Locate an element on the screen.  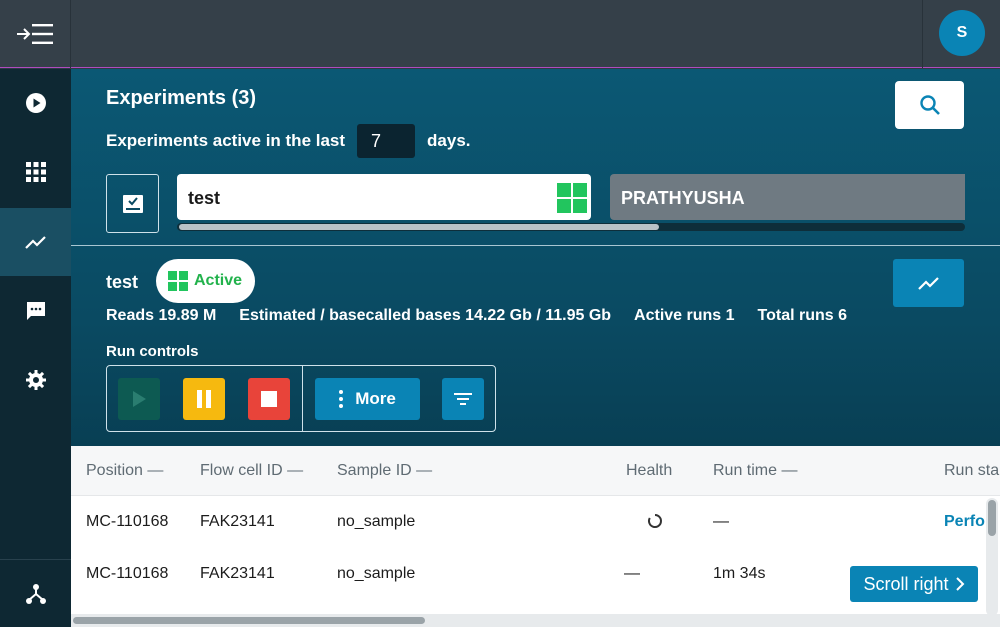
table-horizontal-scrollbar is located at coordinates (535, 620).